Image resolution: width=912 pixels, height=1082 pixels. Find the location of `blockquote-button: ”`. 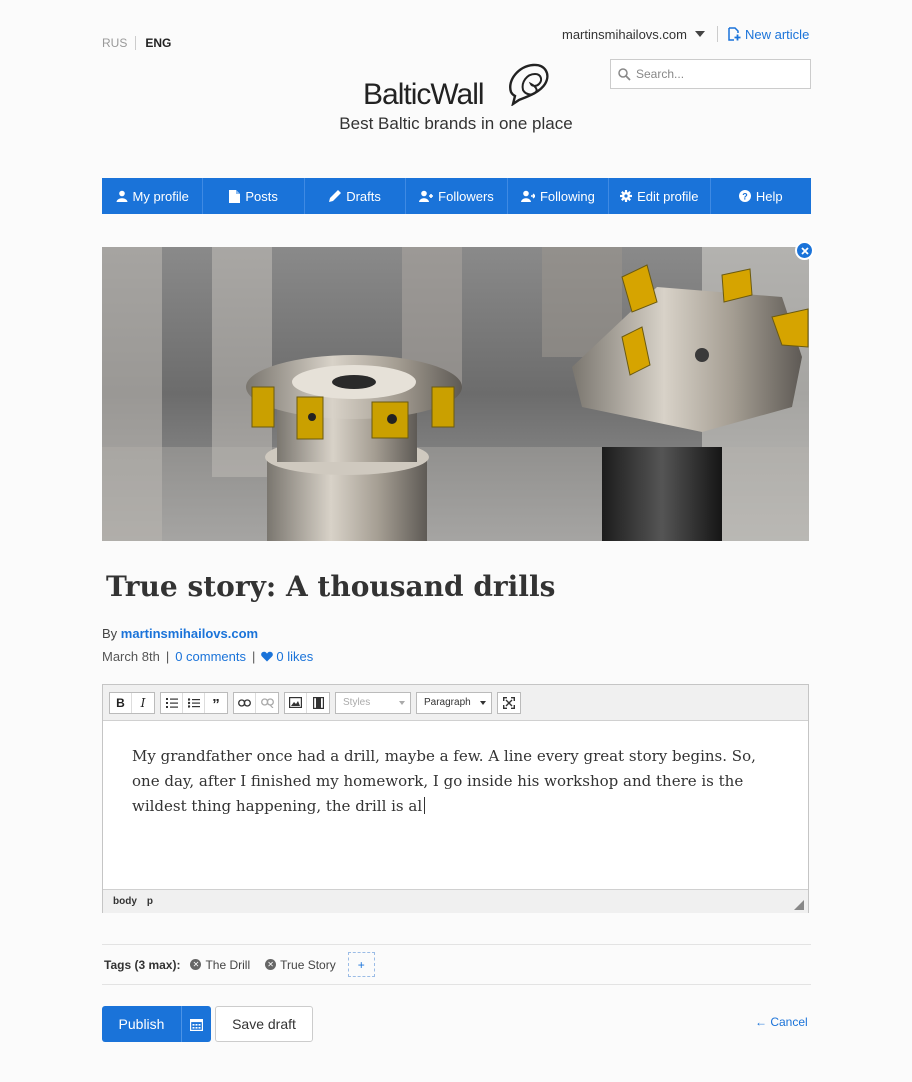

blockquote-button: ” is located at coordinates (216, 703).